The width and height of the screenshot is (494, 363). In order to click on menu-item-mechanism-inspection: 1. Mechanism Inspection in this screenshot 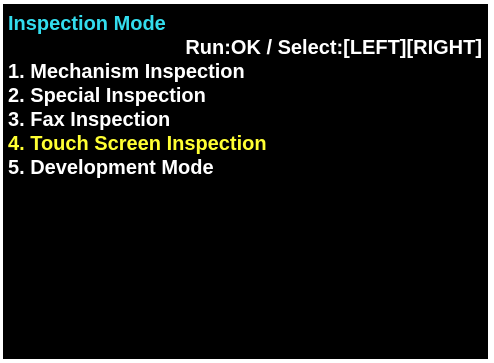, I will do `click(137, 72)`.